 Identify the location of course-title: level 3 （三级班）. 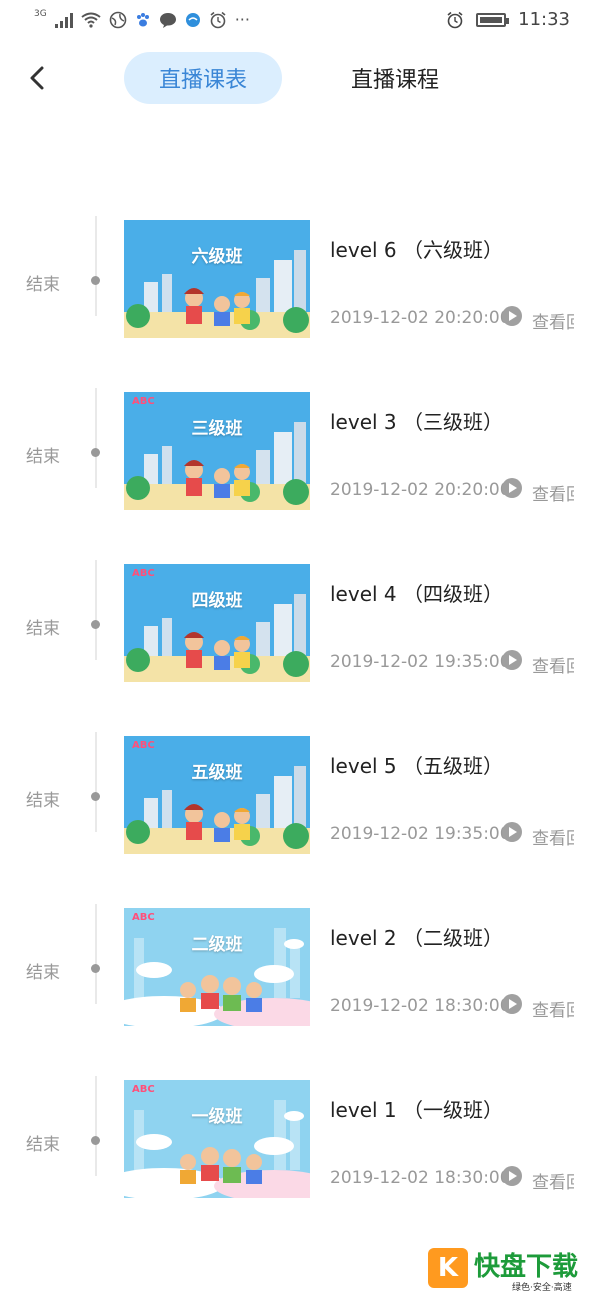
(416, 422).